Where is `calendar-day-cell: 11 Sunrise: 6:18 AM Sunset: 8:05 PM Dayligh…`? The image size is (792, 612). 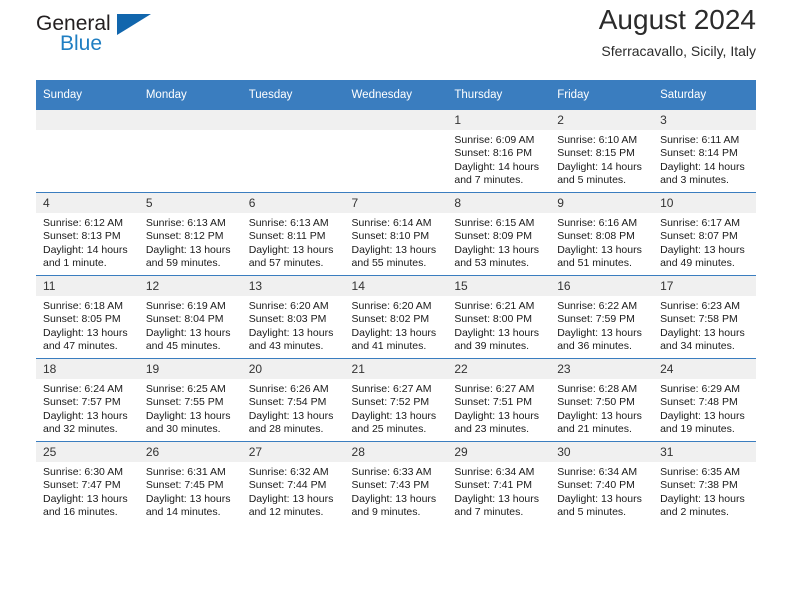 calendar-day-cell: 11 Sunrise: 6:18 AM Sunset: 8:05 PM Dayligh… is located at coordinates (87, 317).